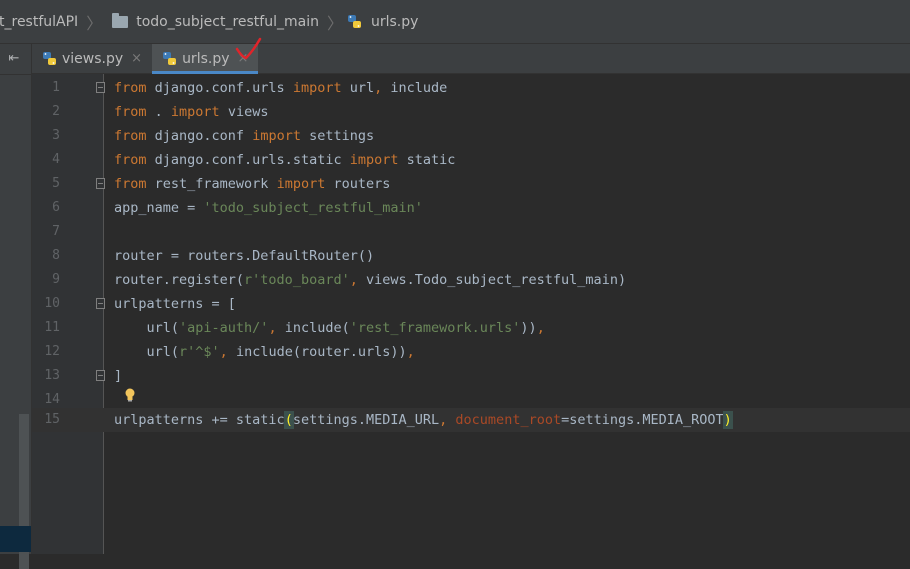 The image size is (910, 569). Describe the element at coordinates (52, 303) in the screenshot. I see `line-number: 10` at that location.